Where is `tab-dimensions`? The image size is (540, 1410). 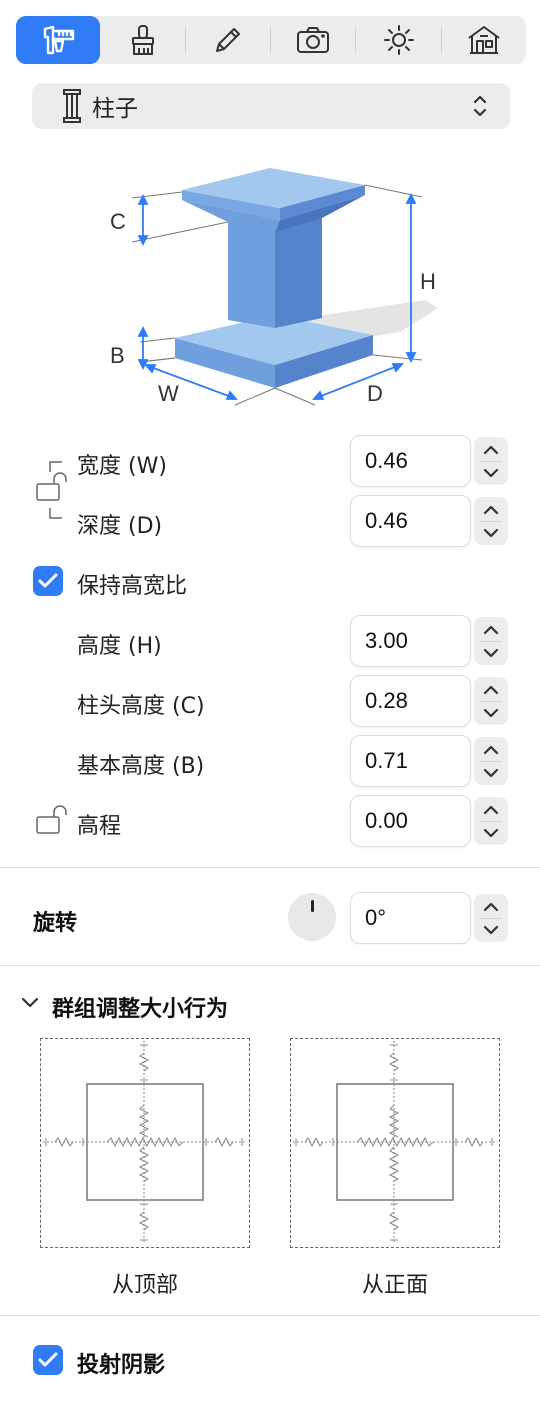 tab-dimensions is located at coordinates (58, 40).